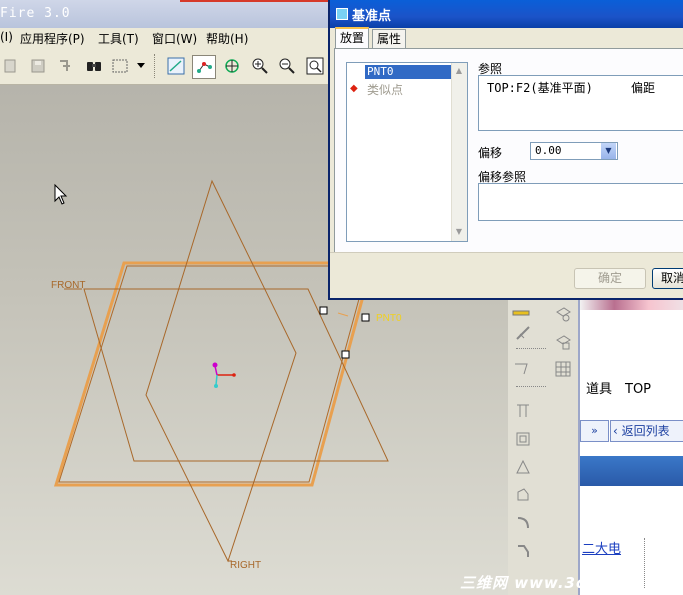  Describe the element at coordinates (630, 446) in the screenshot. I see `background-web-page: 道具 TOP » ‹ 返回列表 二大电` at that location.